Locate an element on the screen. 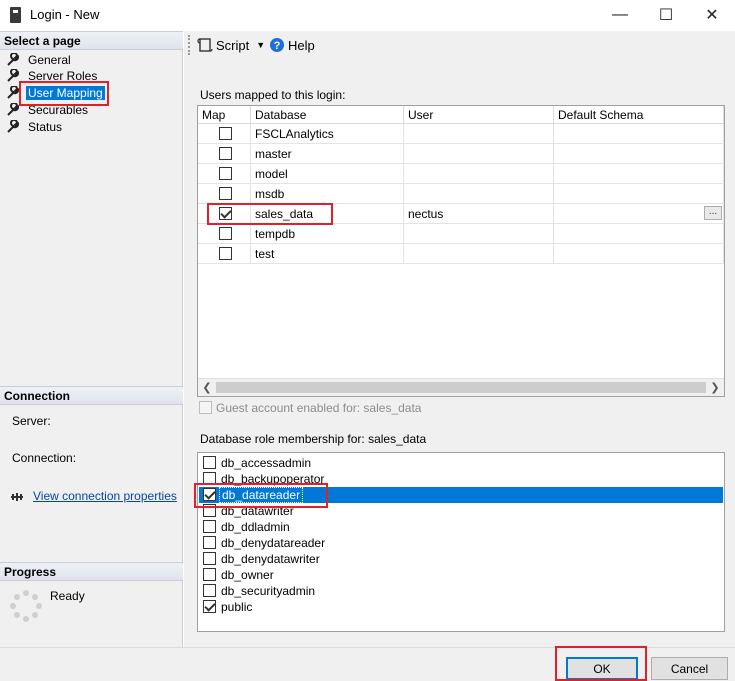  database-cell: model is located at coordinates (327, 174).